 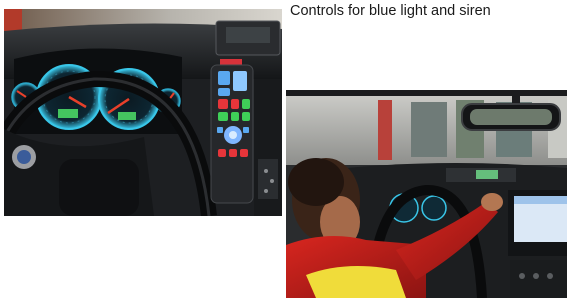 What do you see at coordinates (356, 282) in the screenshot?
I see `reflective-stripe` at bounding box center [356, 282].